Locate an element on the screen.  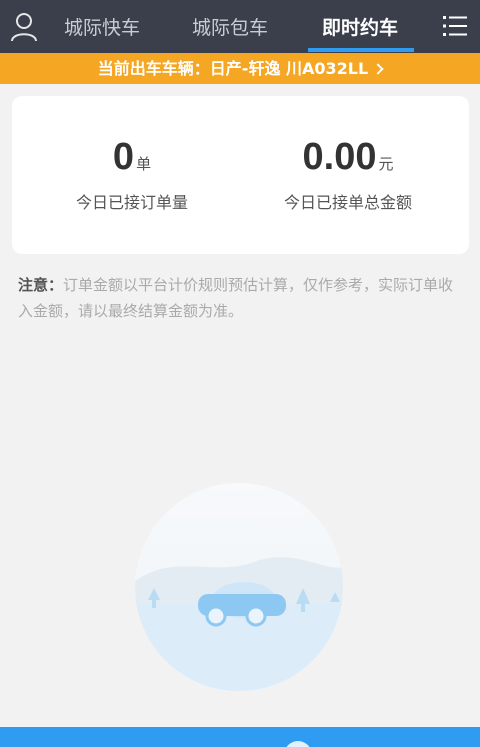
amount-stat: 0.00 元 今日已接单总金额 is located at coordinates (348, 174).